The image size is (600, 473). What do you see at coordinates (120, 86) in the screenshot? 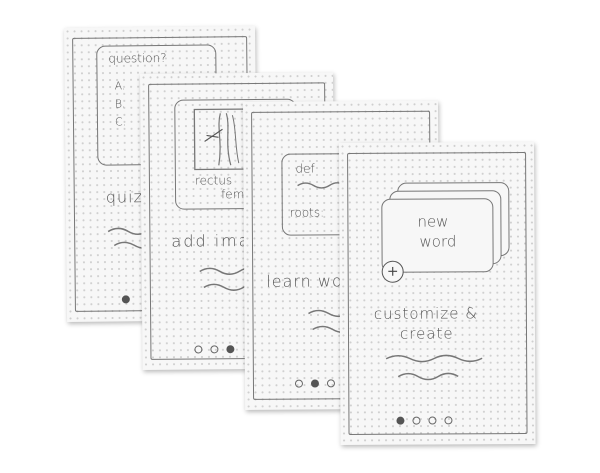
I see `option-a: A.` at bounding box center [120, 86].